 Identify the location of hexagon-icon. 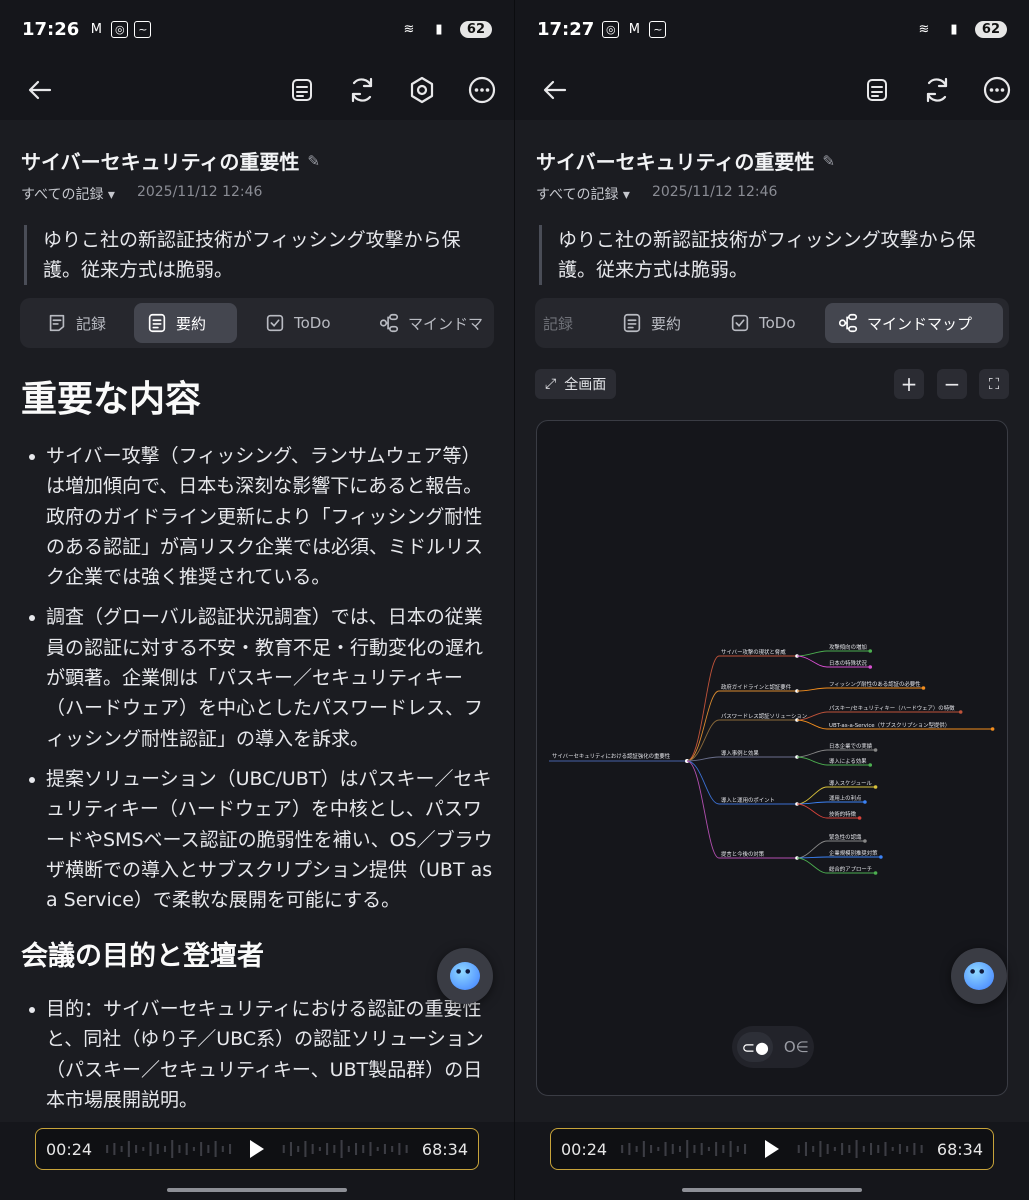
(422, 90).